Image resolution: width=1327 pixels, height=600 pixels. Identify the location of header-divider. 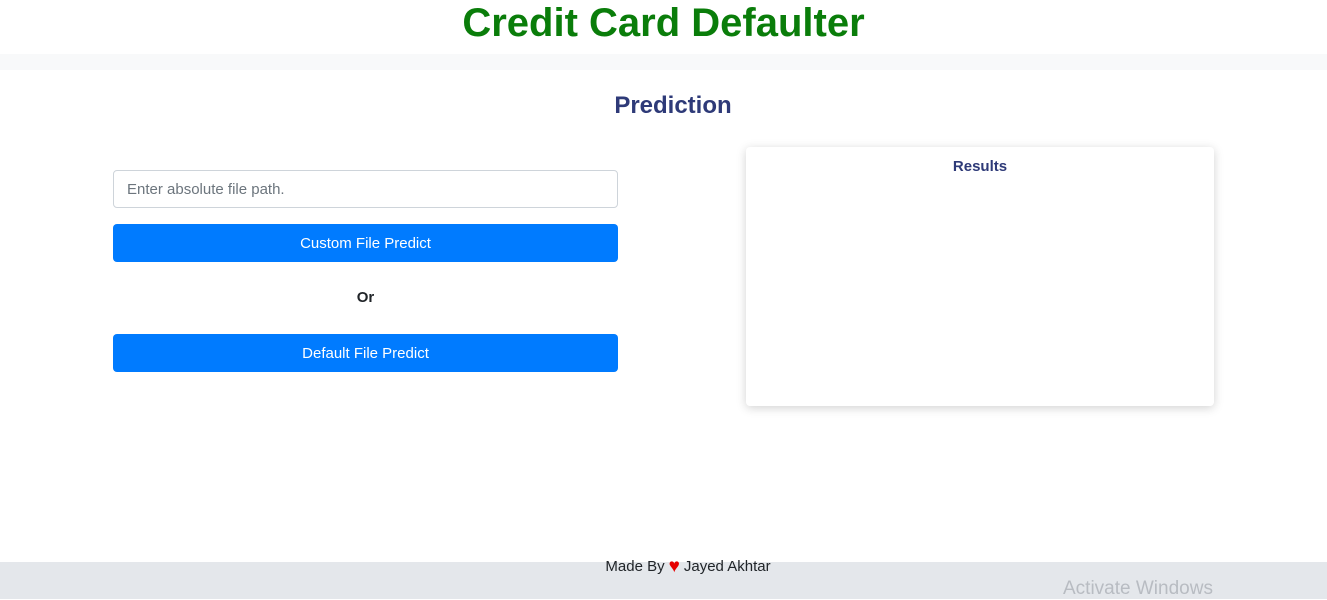
(663, 62).